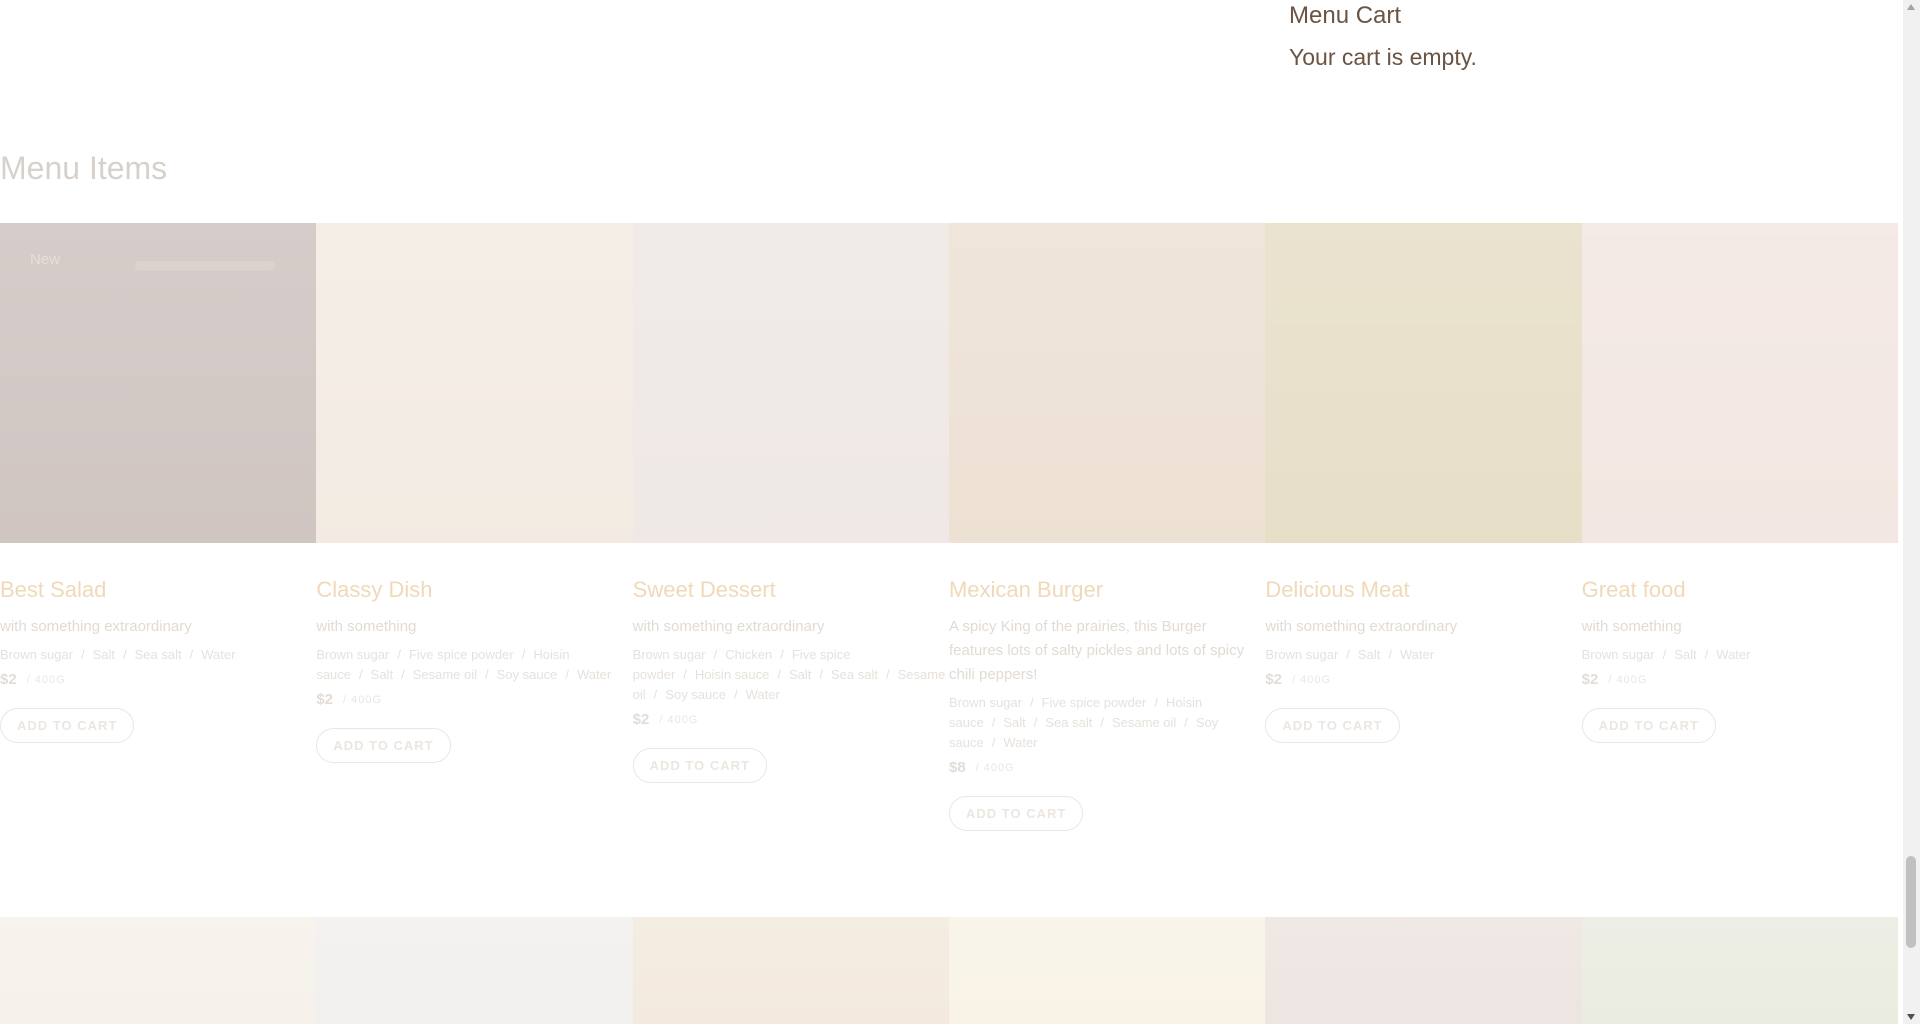 Image resolution: width=1920 pixels, height=1024 pixels. I want to click on menu-cart: Menu Cart Your cart is empty., so click(1569, 35).